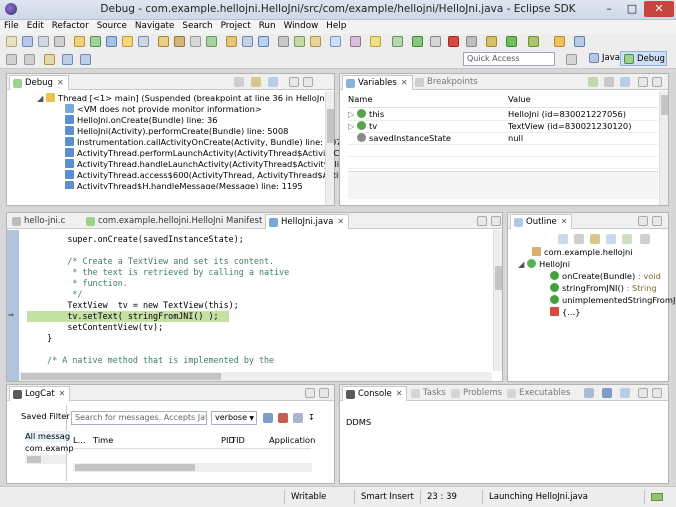 The height and width of the screenshot is (507, 676). Describe the element at coordinates (453, 41) in the screenshot. I see `stop-icon` at that location.